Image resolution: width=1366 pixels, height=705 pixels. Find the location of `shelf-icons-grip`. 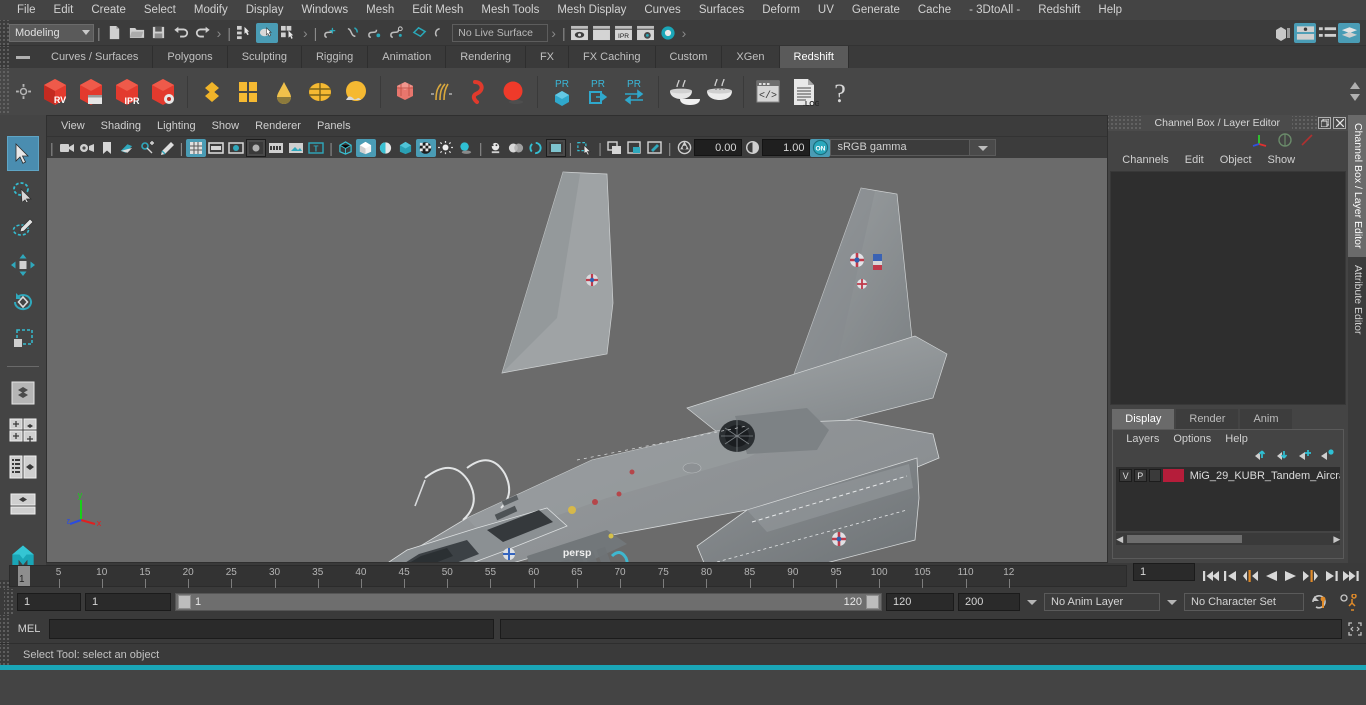

shelf-icons-grip is located at coordinates (4, 91).